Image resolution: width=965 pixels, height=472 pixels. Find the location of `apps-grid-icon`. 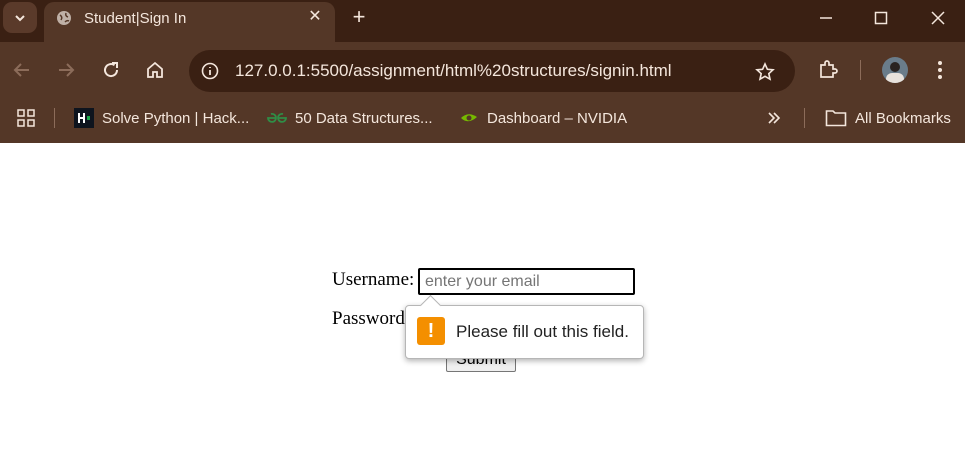

apps-grid-icon is located at coordinates (26, 118).